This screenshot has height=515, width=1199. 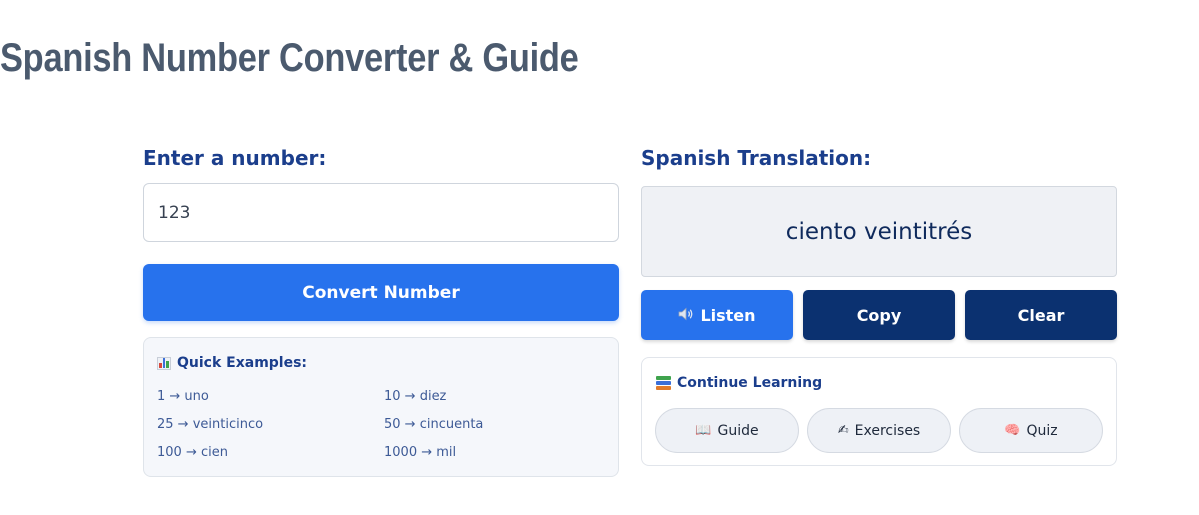 What do you see at coordinates (843, 430) in the screenshot?
I see `writing-hand-icon: ✍` at bounding box center [843, 430].